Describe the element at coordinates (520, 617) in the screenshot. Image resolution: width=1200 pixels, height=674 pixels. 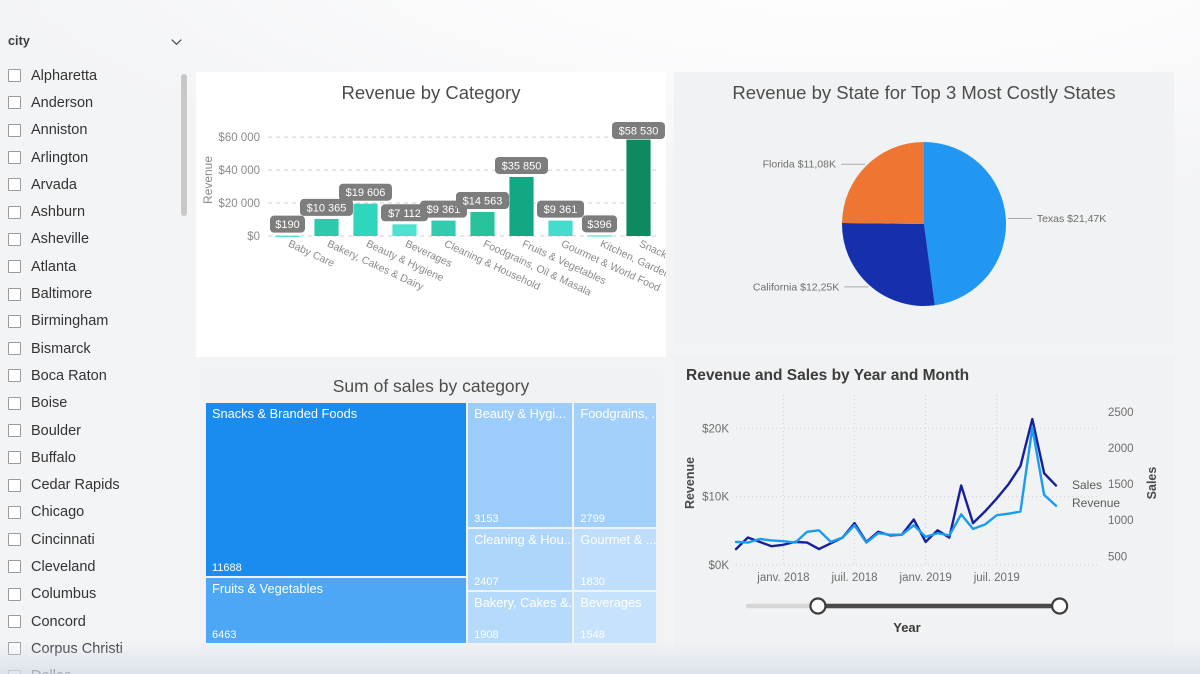
I see `treemap-tile: Bakery, Cakes &... 1908` at that location.